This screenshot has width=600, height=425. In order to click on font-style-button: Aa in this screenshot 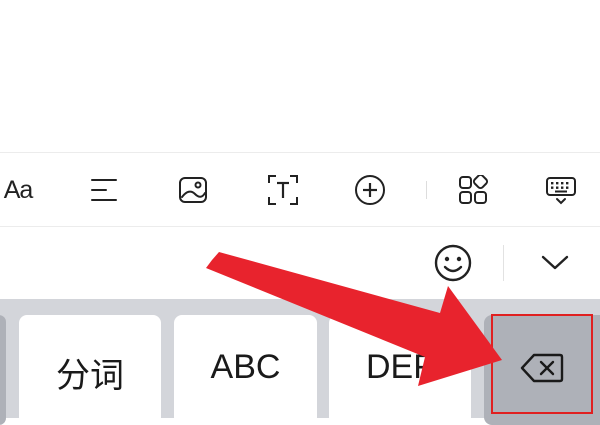, I will do `click(23, 190)`.